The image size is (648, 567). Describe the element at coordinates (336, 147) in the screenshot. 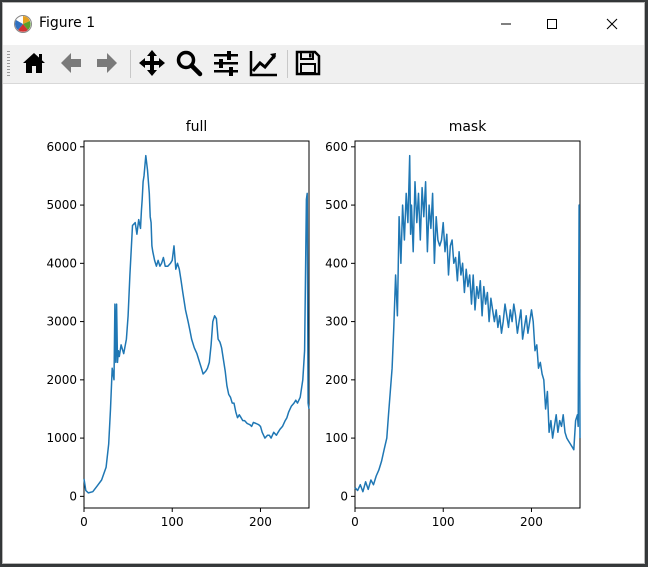

I see `mask-y-tick-label: 600` at that location.